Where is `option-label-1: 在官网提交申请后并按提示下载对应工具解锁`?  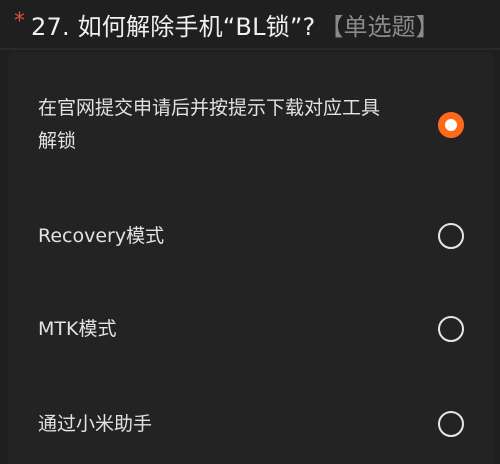 option-label-1: 在官网提交申请后并按提示下载对应工具解锁 is located at coordinates (209, 124).